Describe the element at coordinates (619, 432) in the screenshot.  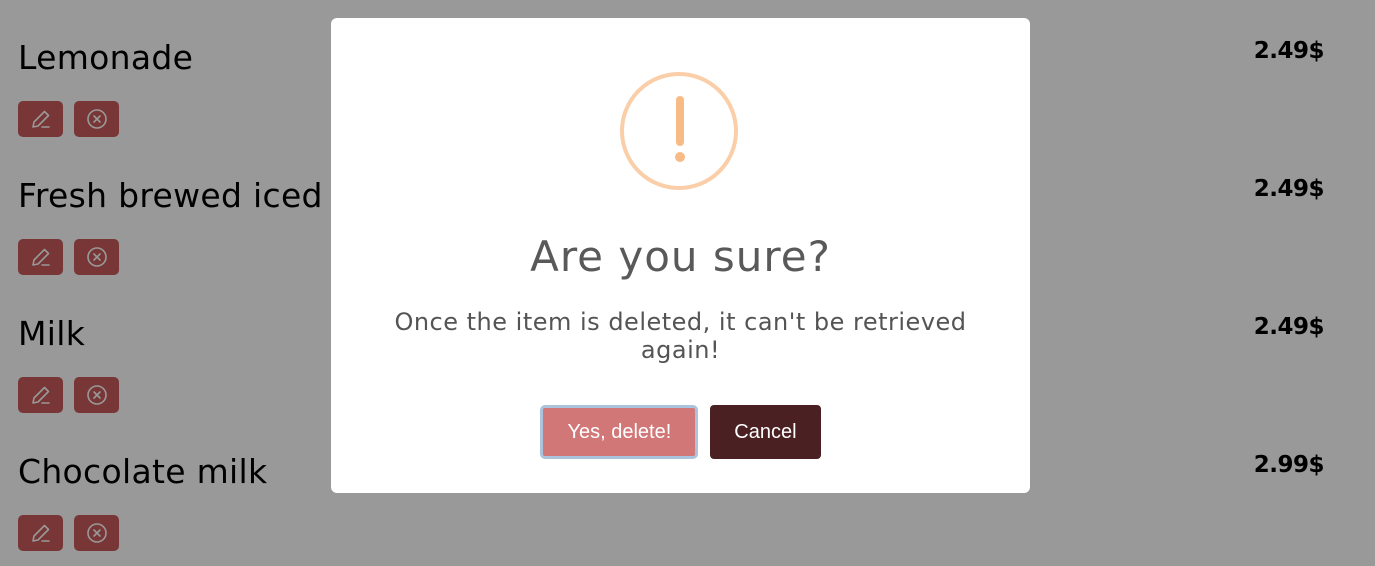
I see `confirm-delete-button: Yes, delete!` at that location.